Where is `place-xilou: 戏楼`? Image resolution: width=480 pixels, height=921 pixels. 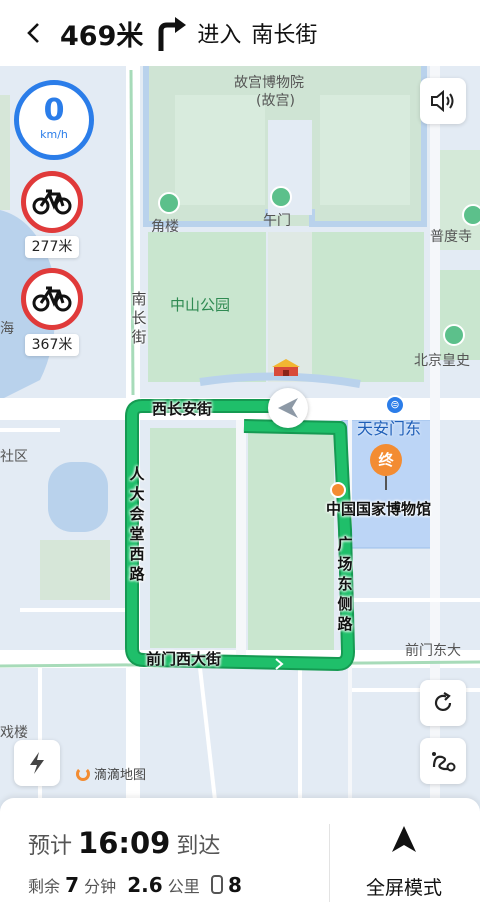 place-xilou: 戏楼 is located at coordinates (14, 733).